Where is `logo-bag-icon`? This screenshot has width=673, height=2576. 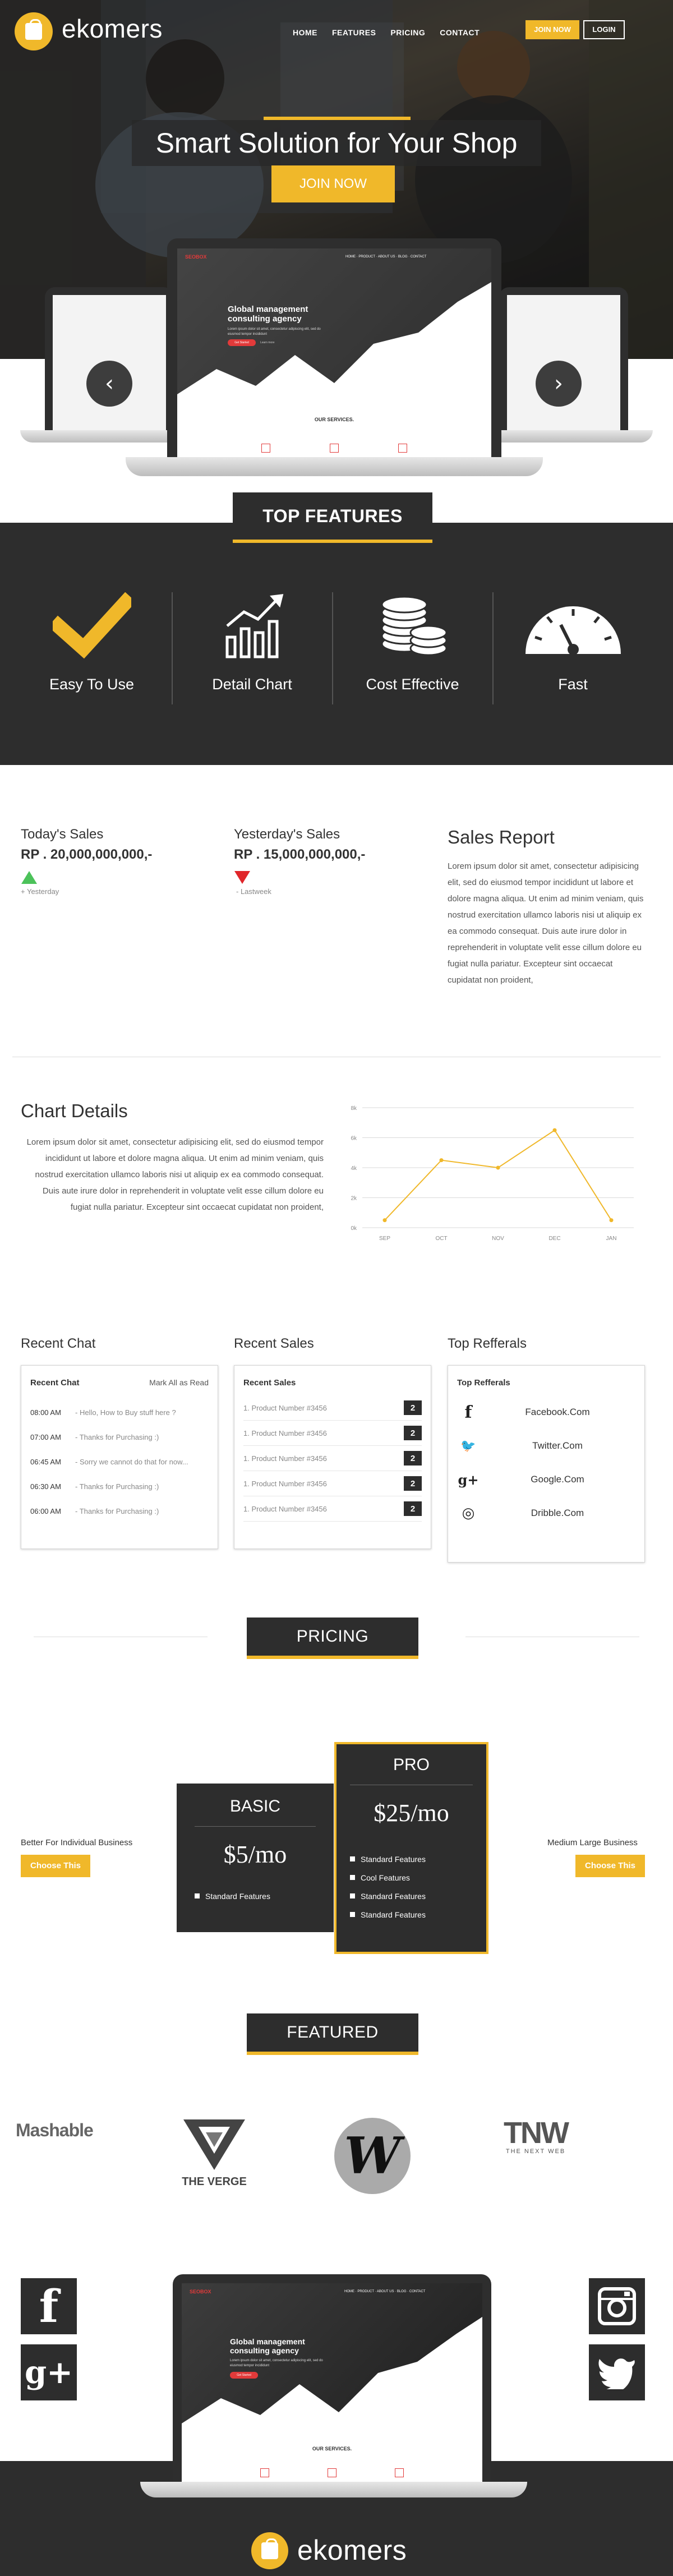 logo-bag-icon is located at coordinates (34, 31).